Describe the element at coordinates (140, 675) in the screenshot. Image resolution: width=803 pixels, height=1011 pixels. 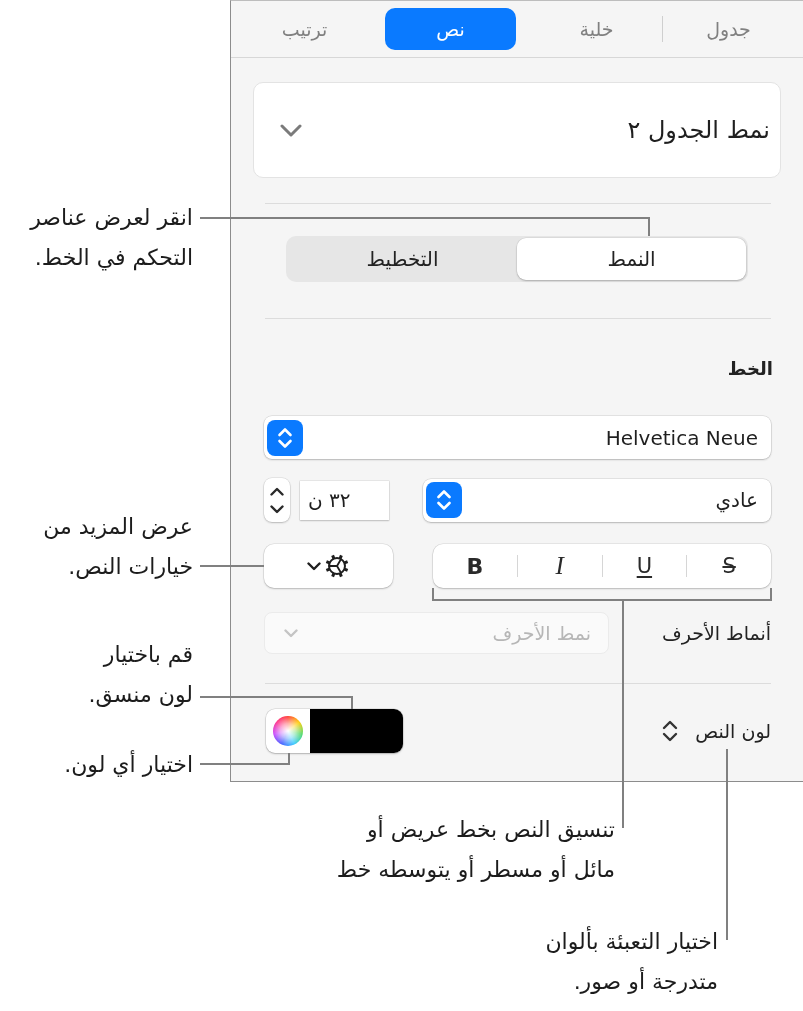
I see `callout-text: قم باختيار لون منسق.` at that location.